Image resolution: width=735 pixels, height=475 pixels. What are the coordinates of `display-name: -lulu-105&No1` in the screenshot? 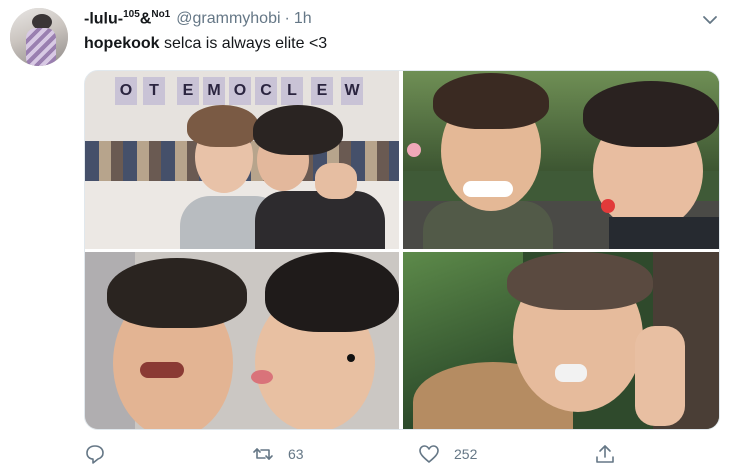 It's located at (127, 18).